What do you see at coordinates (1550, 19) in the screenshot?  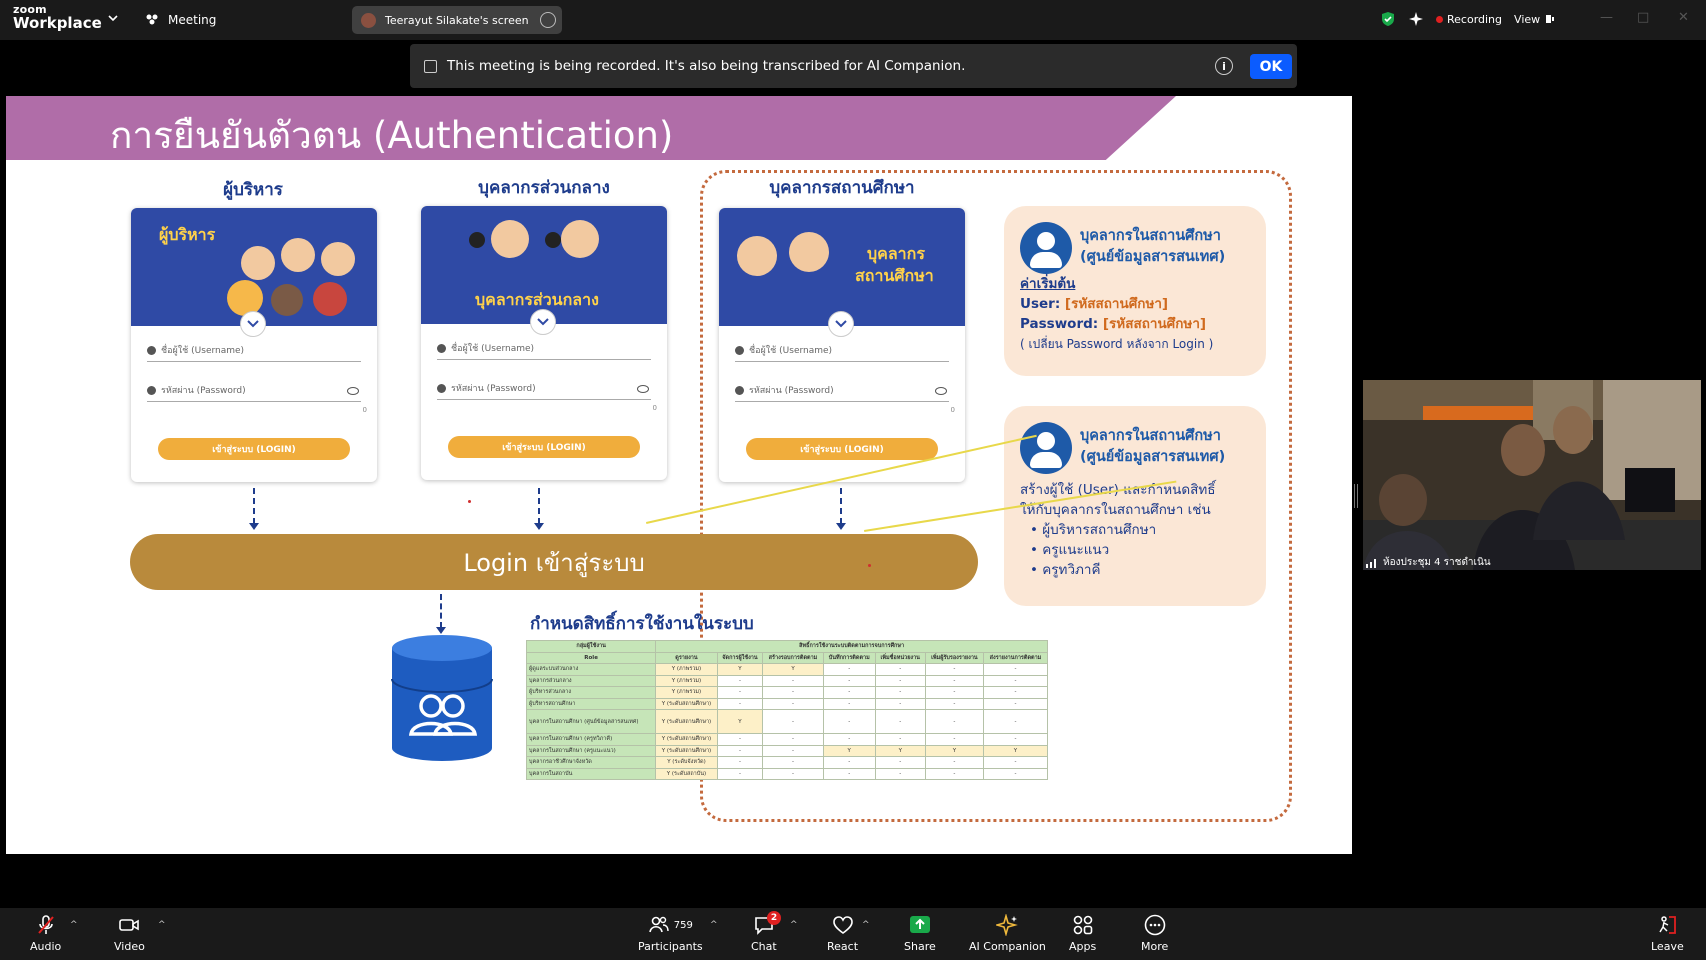 I see `view-grid-icon` at bounding box center [1550, 19].